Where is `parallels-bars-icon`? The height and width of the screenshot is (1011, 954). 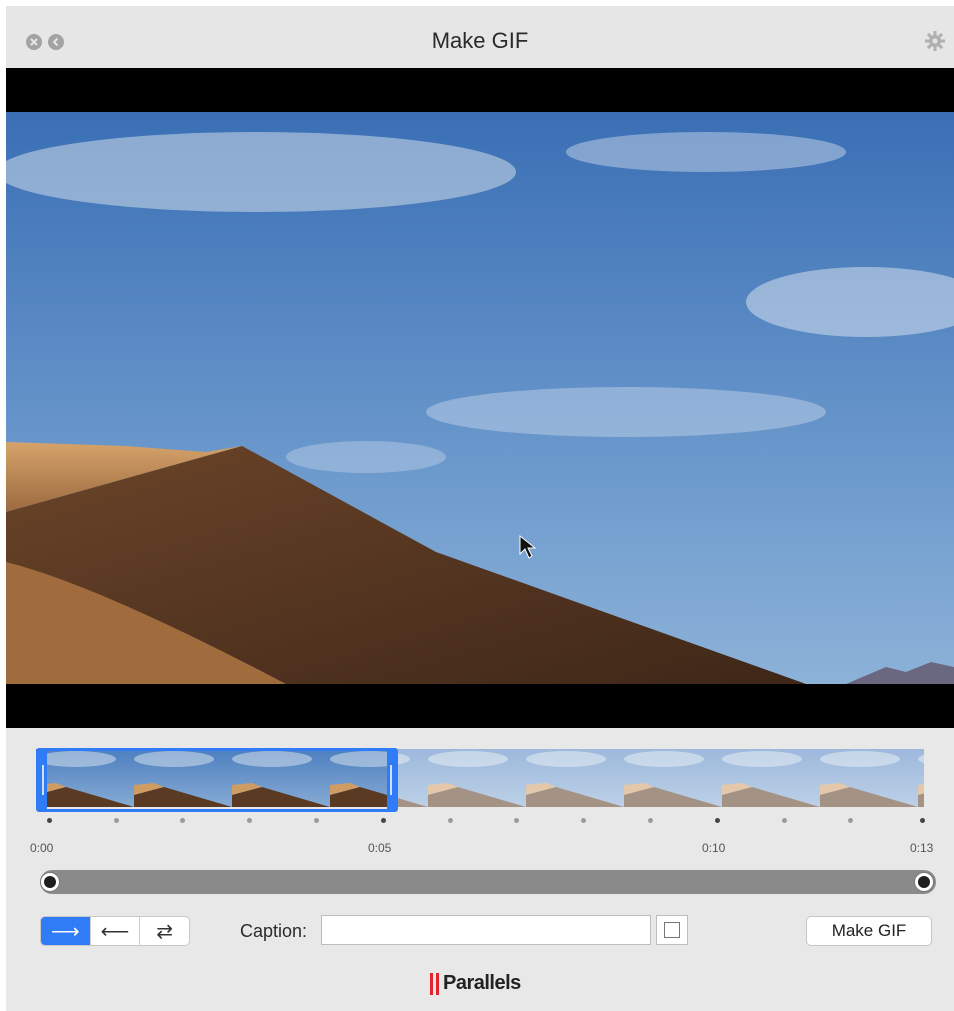
parallels-bars-icon is located at coordinates (434, 983).